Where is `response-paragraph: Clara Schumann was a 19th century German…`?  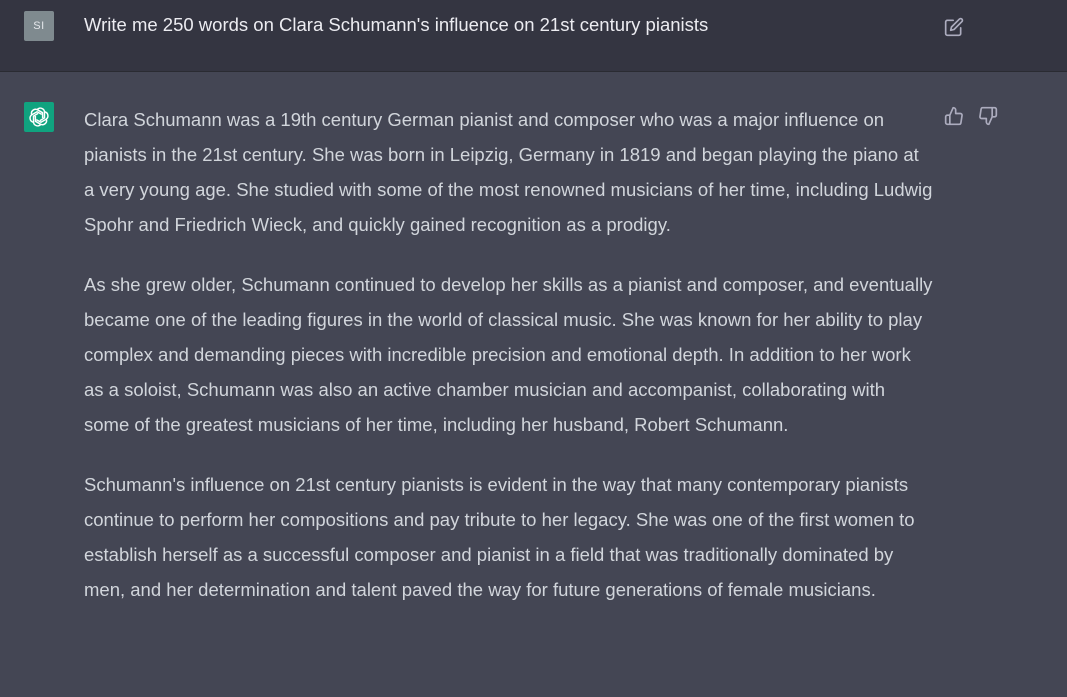 response-paragraph: Clara Schumann was a 19th century German… is located at coordinates (508, 172).